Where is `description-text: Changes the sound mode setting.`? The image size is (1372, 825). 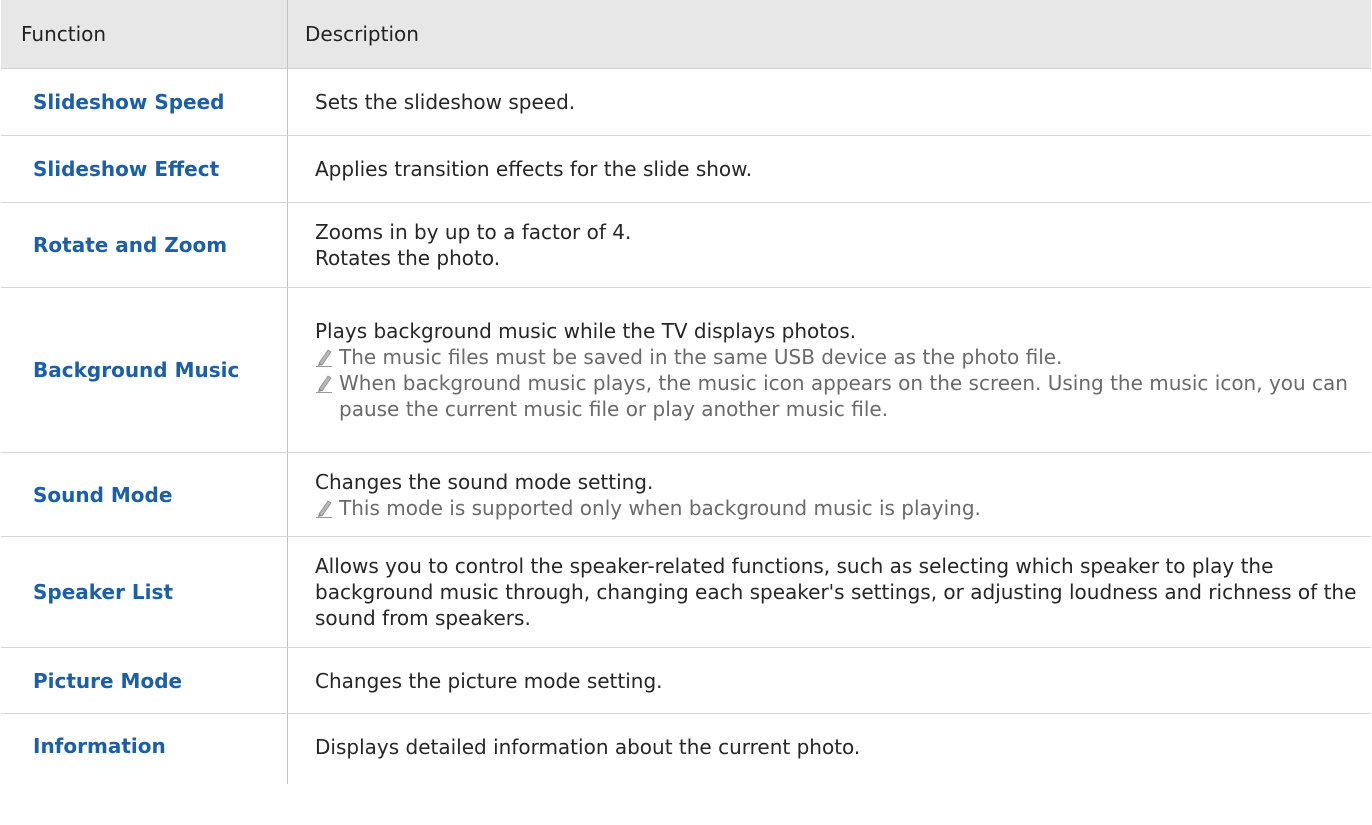
description-text: Changes the sound mode setting. is located at coordinates (484, 481).